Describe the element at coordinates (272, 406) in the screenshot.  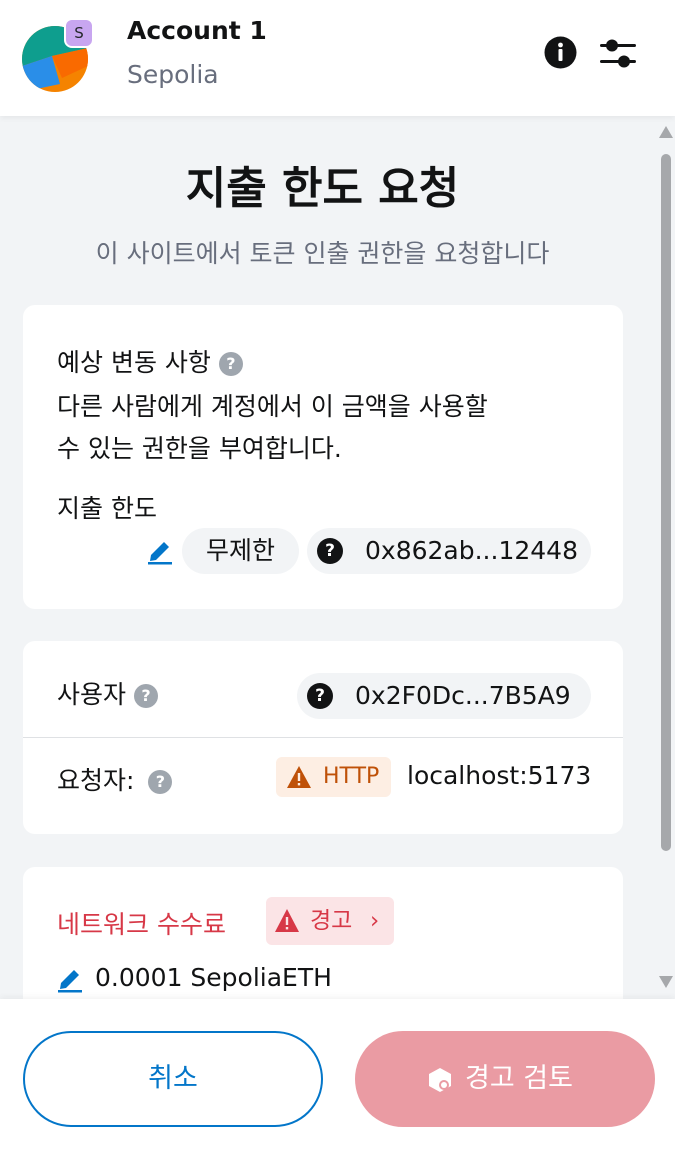
I see `estimated-changes-description-1: 다른 사람에게 계정에서 이 금액을 사용할` at that location.